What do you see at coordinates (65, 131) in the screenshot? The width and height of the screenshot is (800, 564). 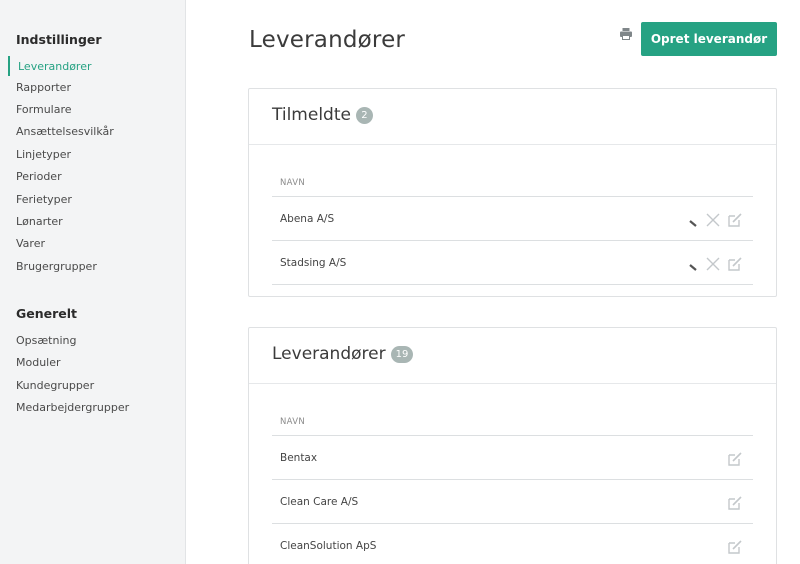 I see `sidebar-item-ansaettelsesvilkaar: Ansættelsesvilkår` at bounding box center [65, 131].